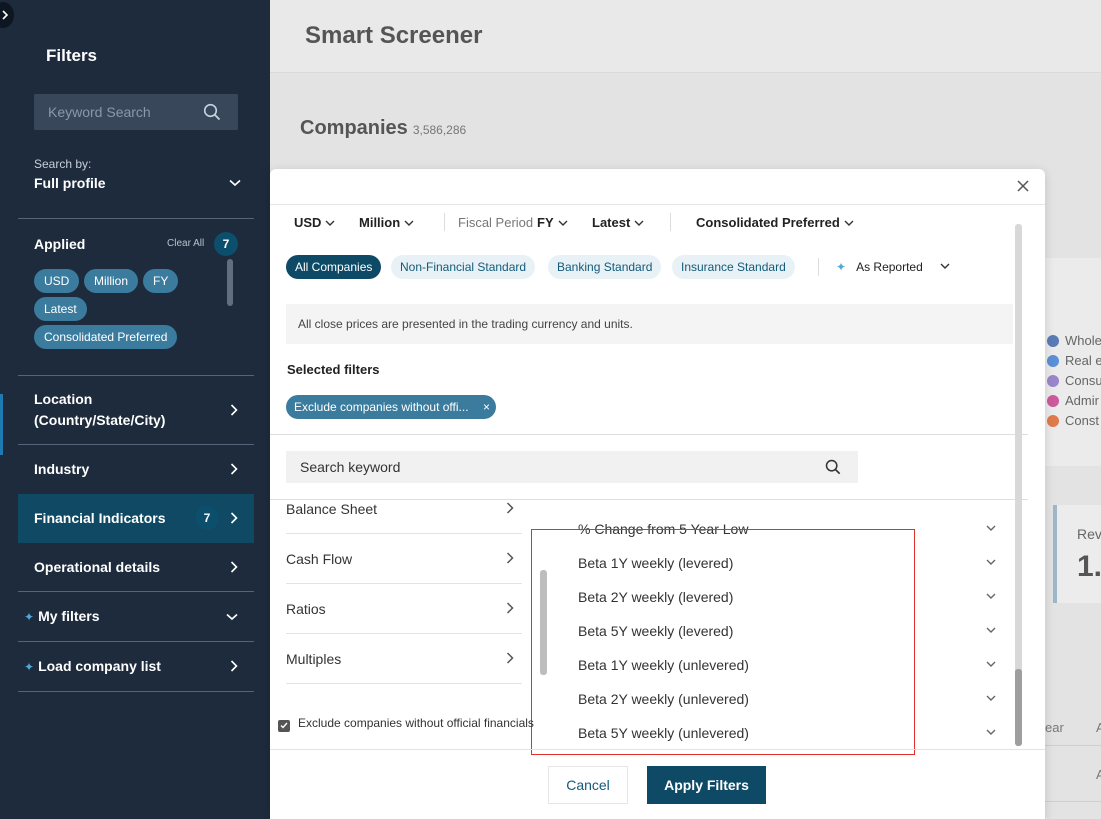 The height and width of the screenshot is (819, 1101). Describe the element at coordinates (656, 631) in the screenshot. I see `indicator-label: Beta 5Y weekly (levered)` at that location.